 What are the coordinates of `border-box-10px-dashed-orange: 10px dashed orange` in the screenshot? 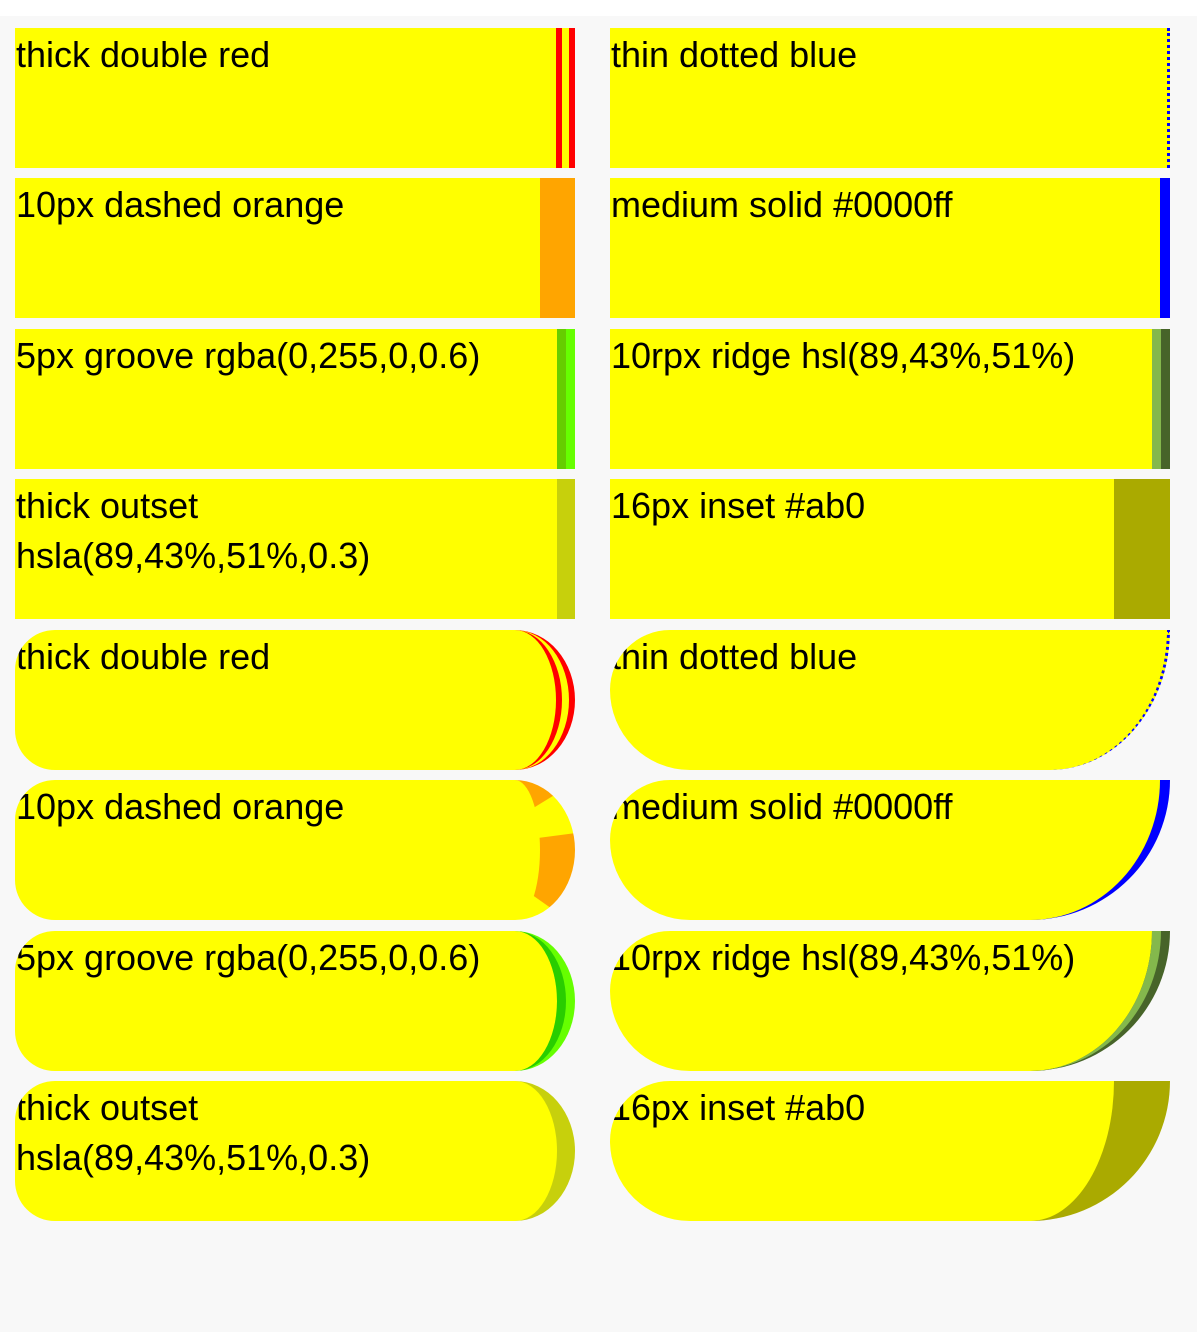 It's located at (295, 248).